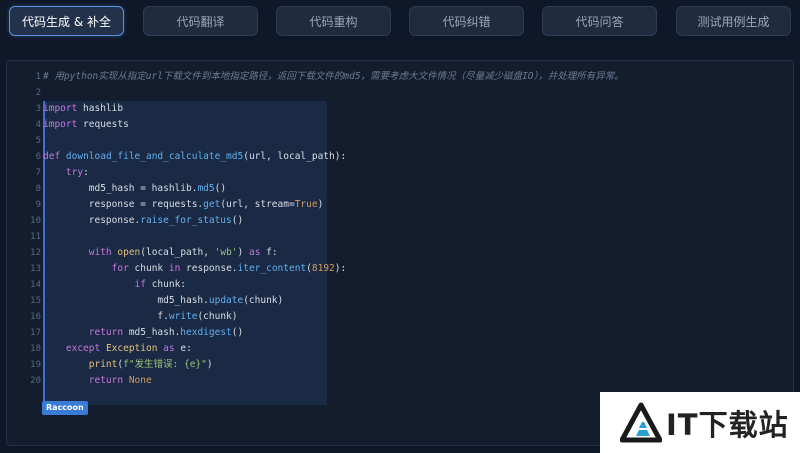 The height and width of the screenshot is (453, 800). I want to click on code-line: with open(local_path, 'wb') as f:, so click(183, 252).